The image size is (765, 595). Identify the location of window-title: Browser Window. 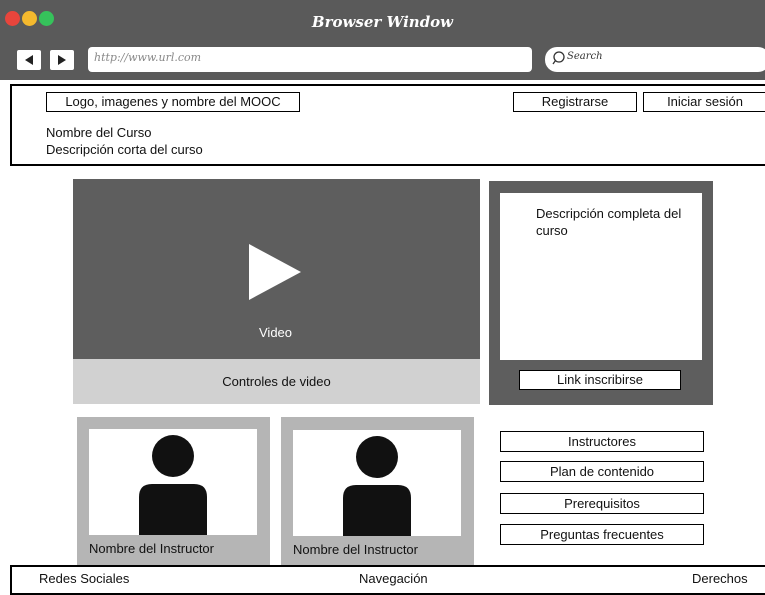
(382, 22).